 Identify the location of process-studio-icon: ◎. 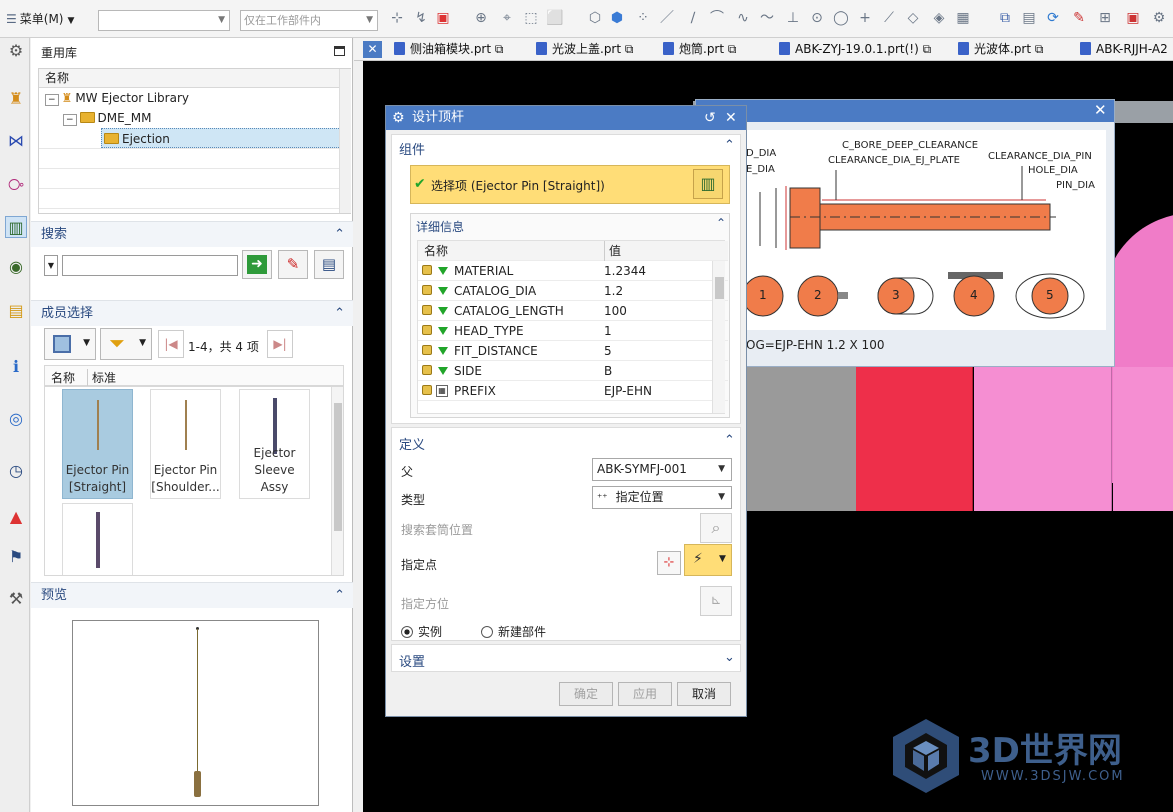
(16, 419).